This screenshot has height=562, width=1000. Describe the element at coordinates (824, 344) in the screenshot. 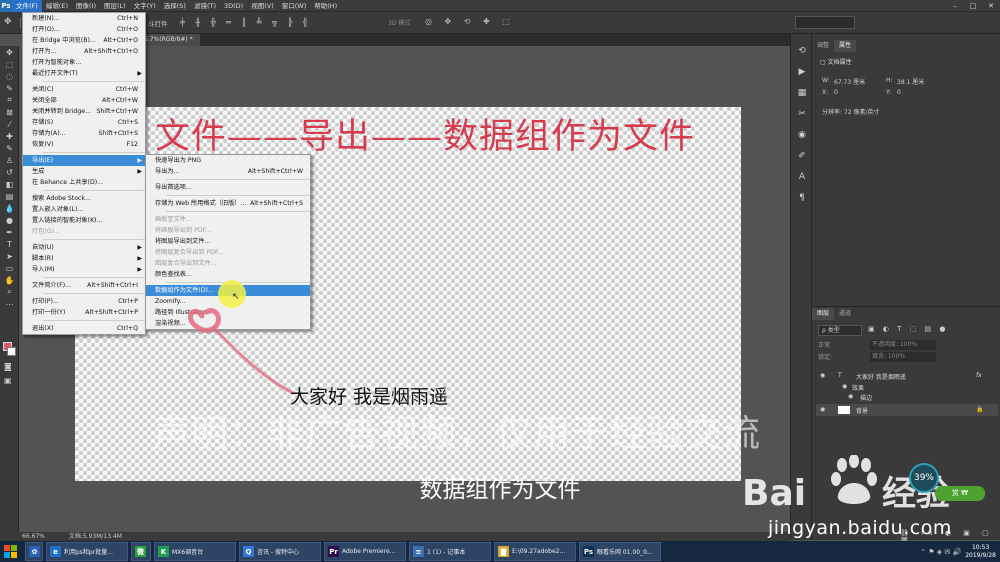

I see `blend-mode-select: 正常` at that location.